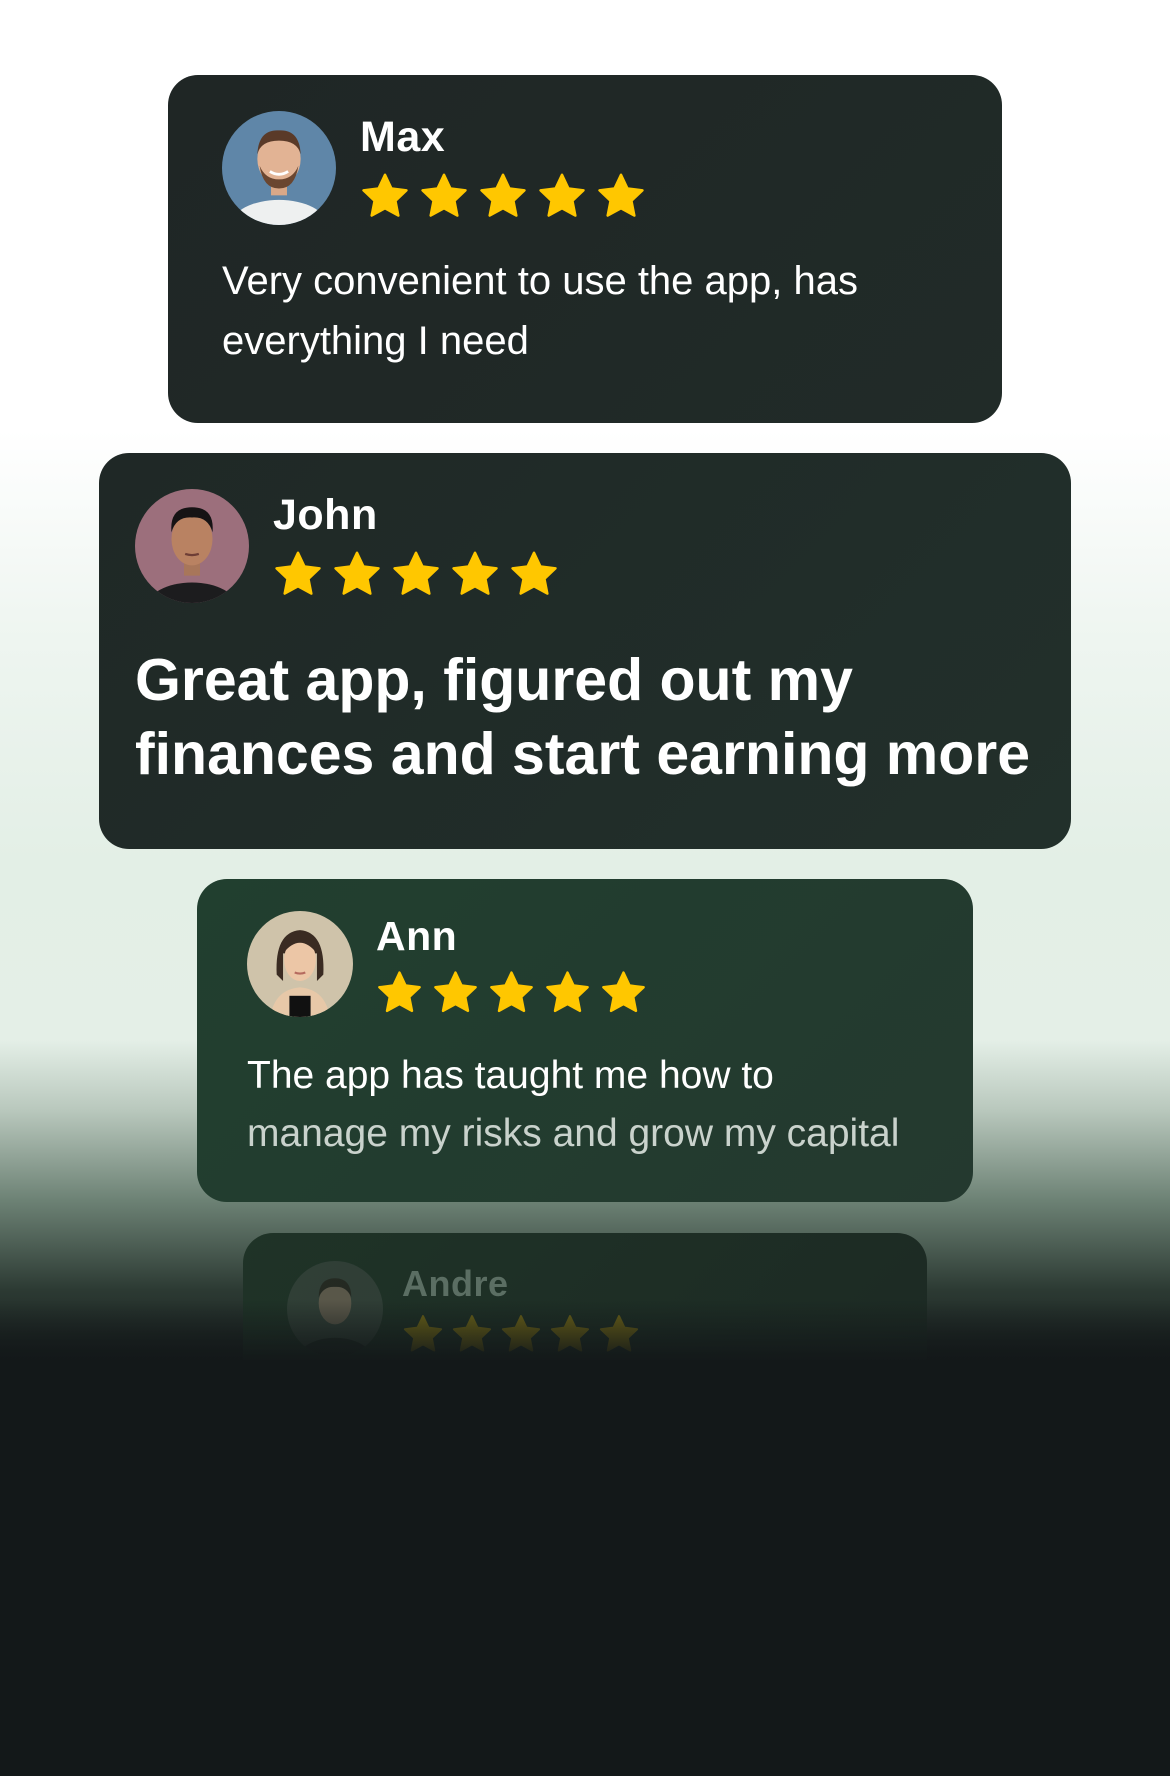 This screenshot has height=1776, width=1170. I want to click on avatar-woman-portrait-icon, so click(300, 964).